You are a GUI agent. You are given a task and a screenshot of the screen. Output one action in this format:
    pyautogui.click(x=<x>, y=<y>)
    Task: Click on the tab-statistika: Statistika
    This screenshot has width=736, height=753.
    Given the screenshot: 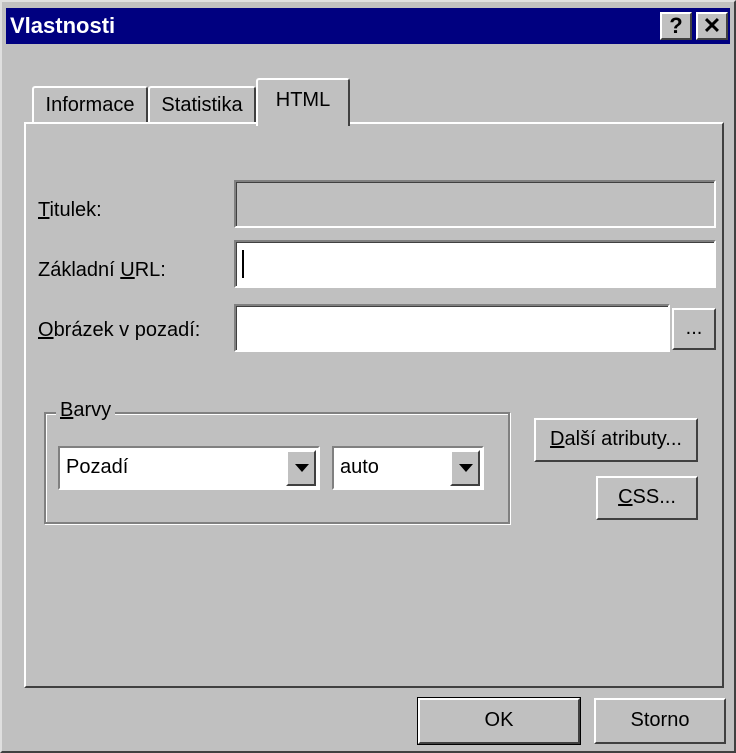 What is the action you would take?
    pyautogui.click(x=202, y=105)
    